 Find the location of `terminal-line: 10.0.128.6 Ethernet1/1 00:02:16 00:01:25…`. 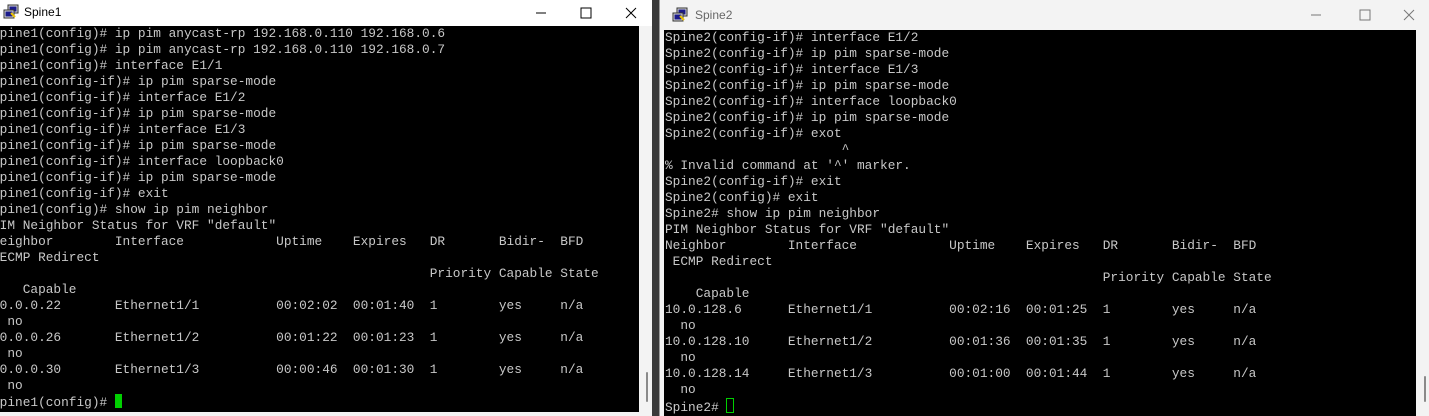

terminal-line: 10.0.128.6 Ethernet1/1 00:02:16 00:01:25… is located at coordinates (961, 309).